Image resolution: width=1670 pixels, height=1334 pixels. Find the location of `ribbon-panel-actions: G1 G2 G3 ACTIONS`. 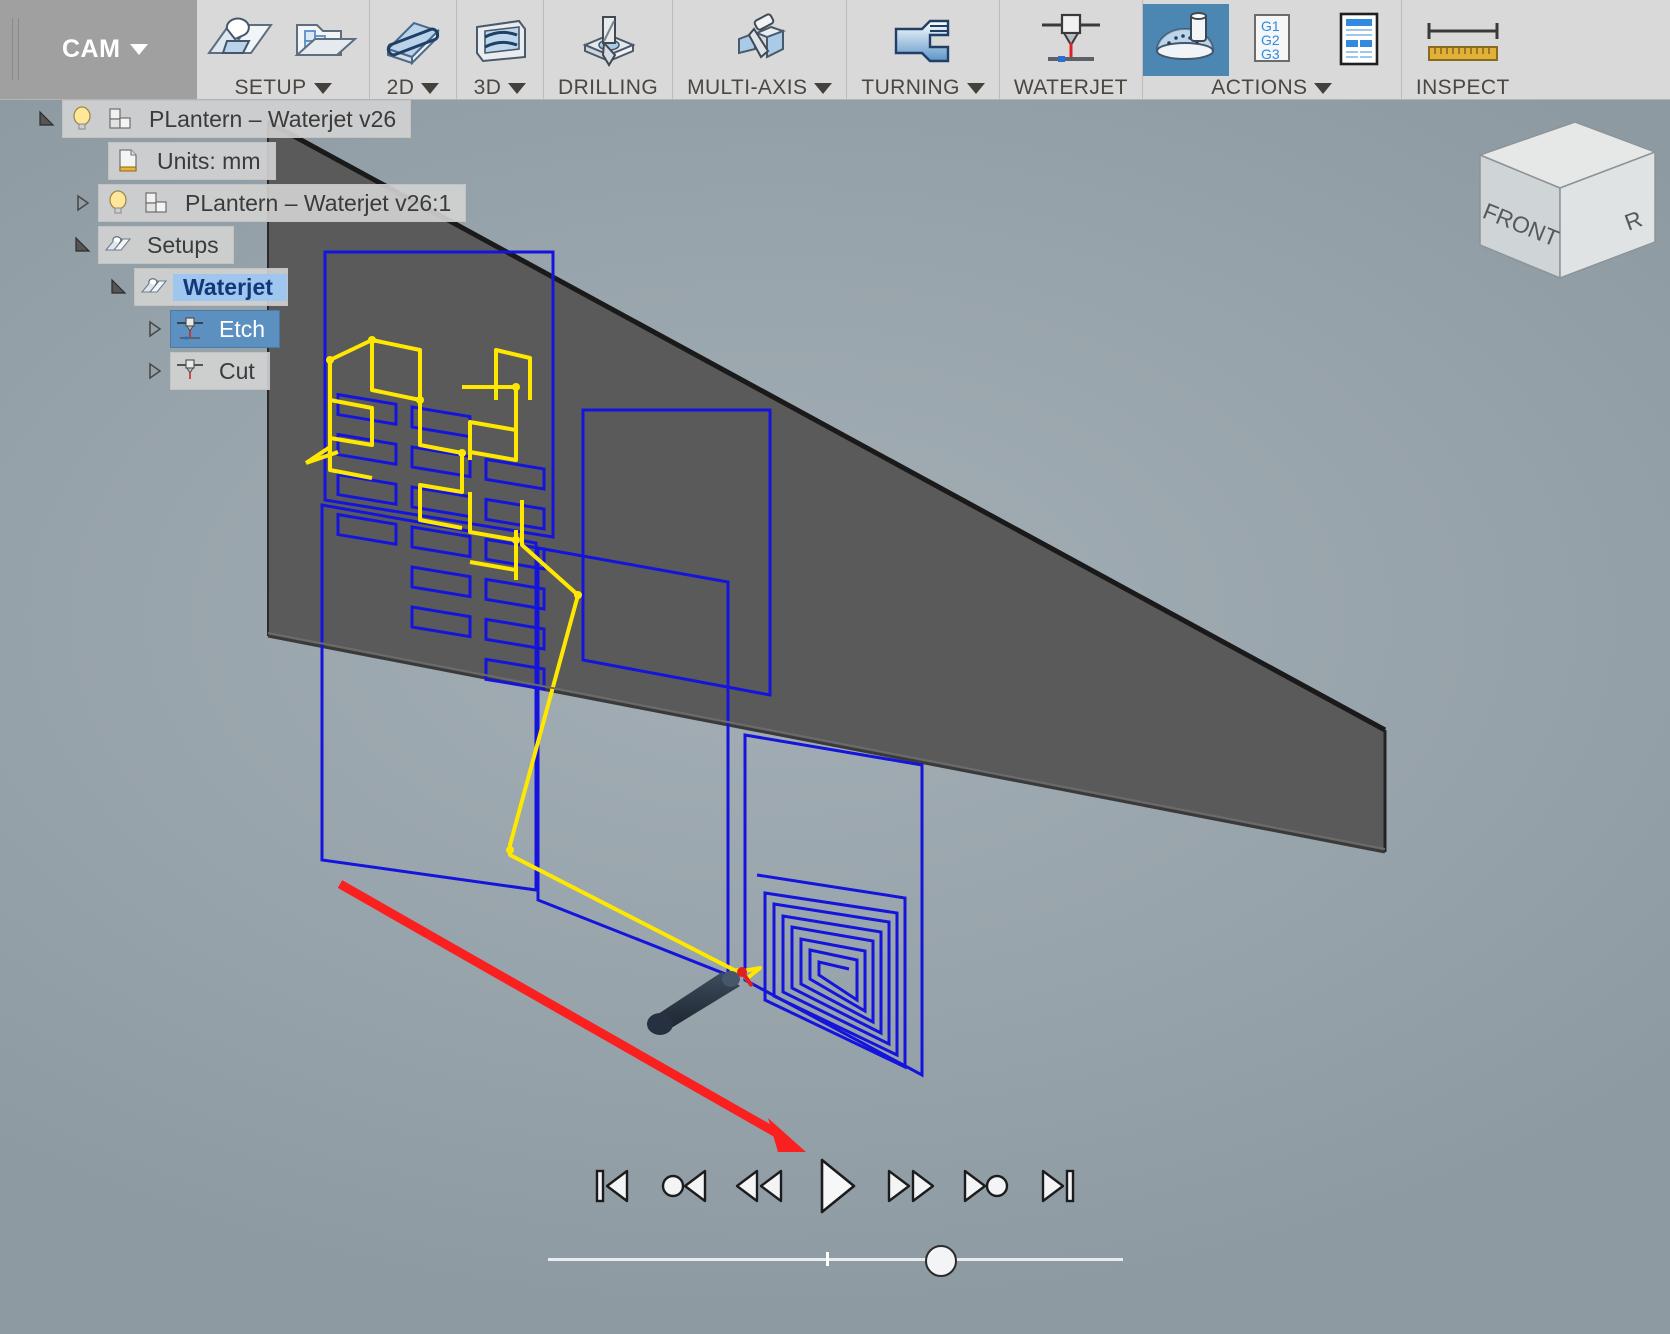

ribbon-panel-actions: G1 G2 G3 ACTIONS is located at coordinates (1271, 50).